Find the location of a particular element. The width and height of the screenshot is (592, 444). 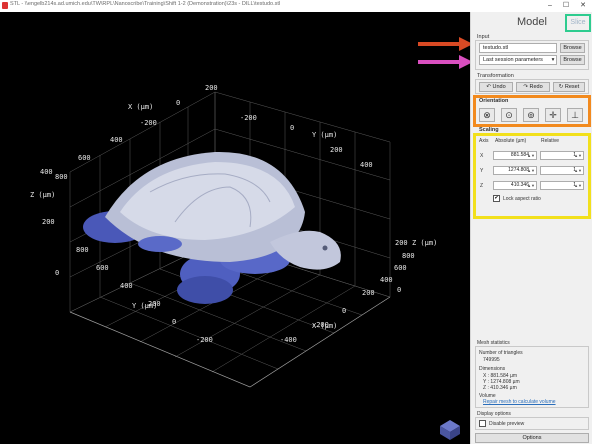

y-axis-title-bottom: Y (µm) is located at coordinates (144, 306).